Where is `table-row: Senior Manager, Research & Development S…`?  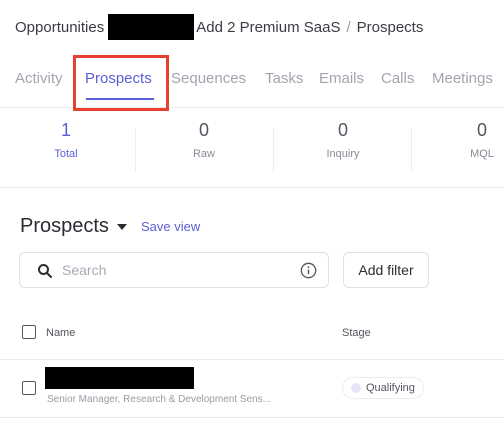
table-row: Senior Manager, Research & Development S… is located at coordinates (252, 389).